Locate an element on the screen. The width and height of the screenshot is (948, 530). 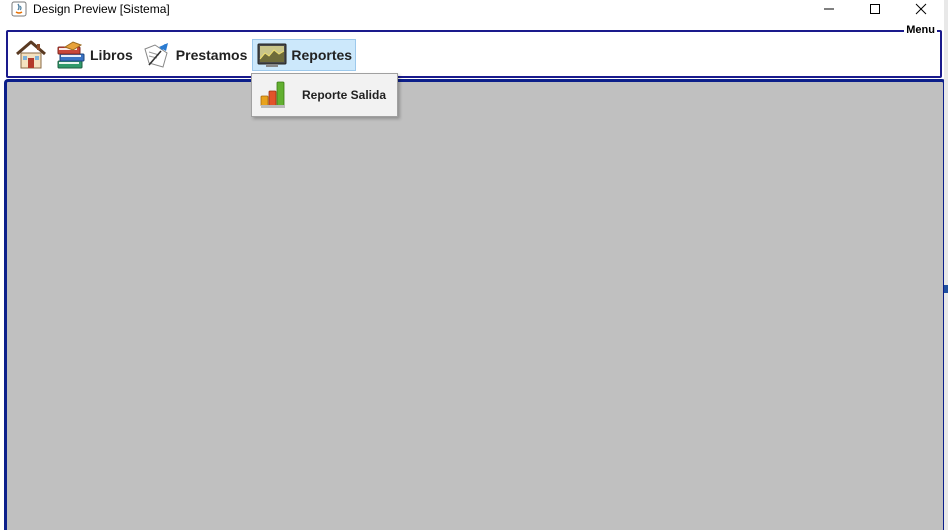
window-title: Design Preview [Sistema] is located at coordinates (101, 9).